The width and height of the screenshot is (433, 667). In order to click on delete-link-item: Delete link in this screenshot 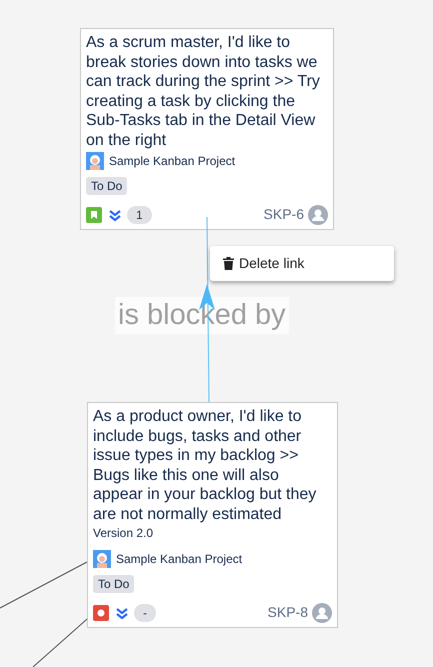, I will do `click(302, 263)`.